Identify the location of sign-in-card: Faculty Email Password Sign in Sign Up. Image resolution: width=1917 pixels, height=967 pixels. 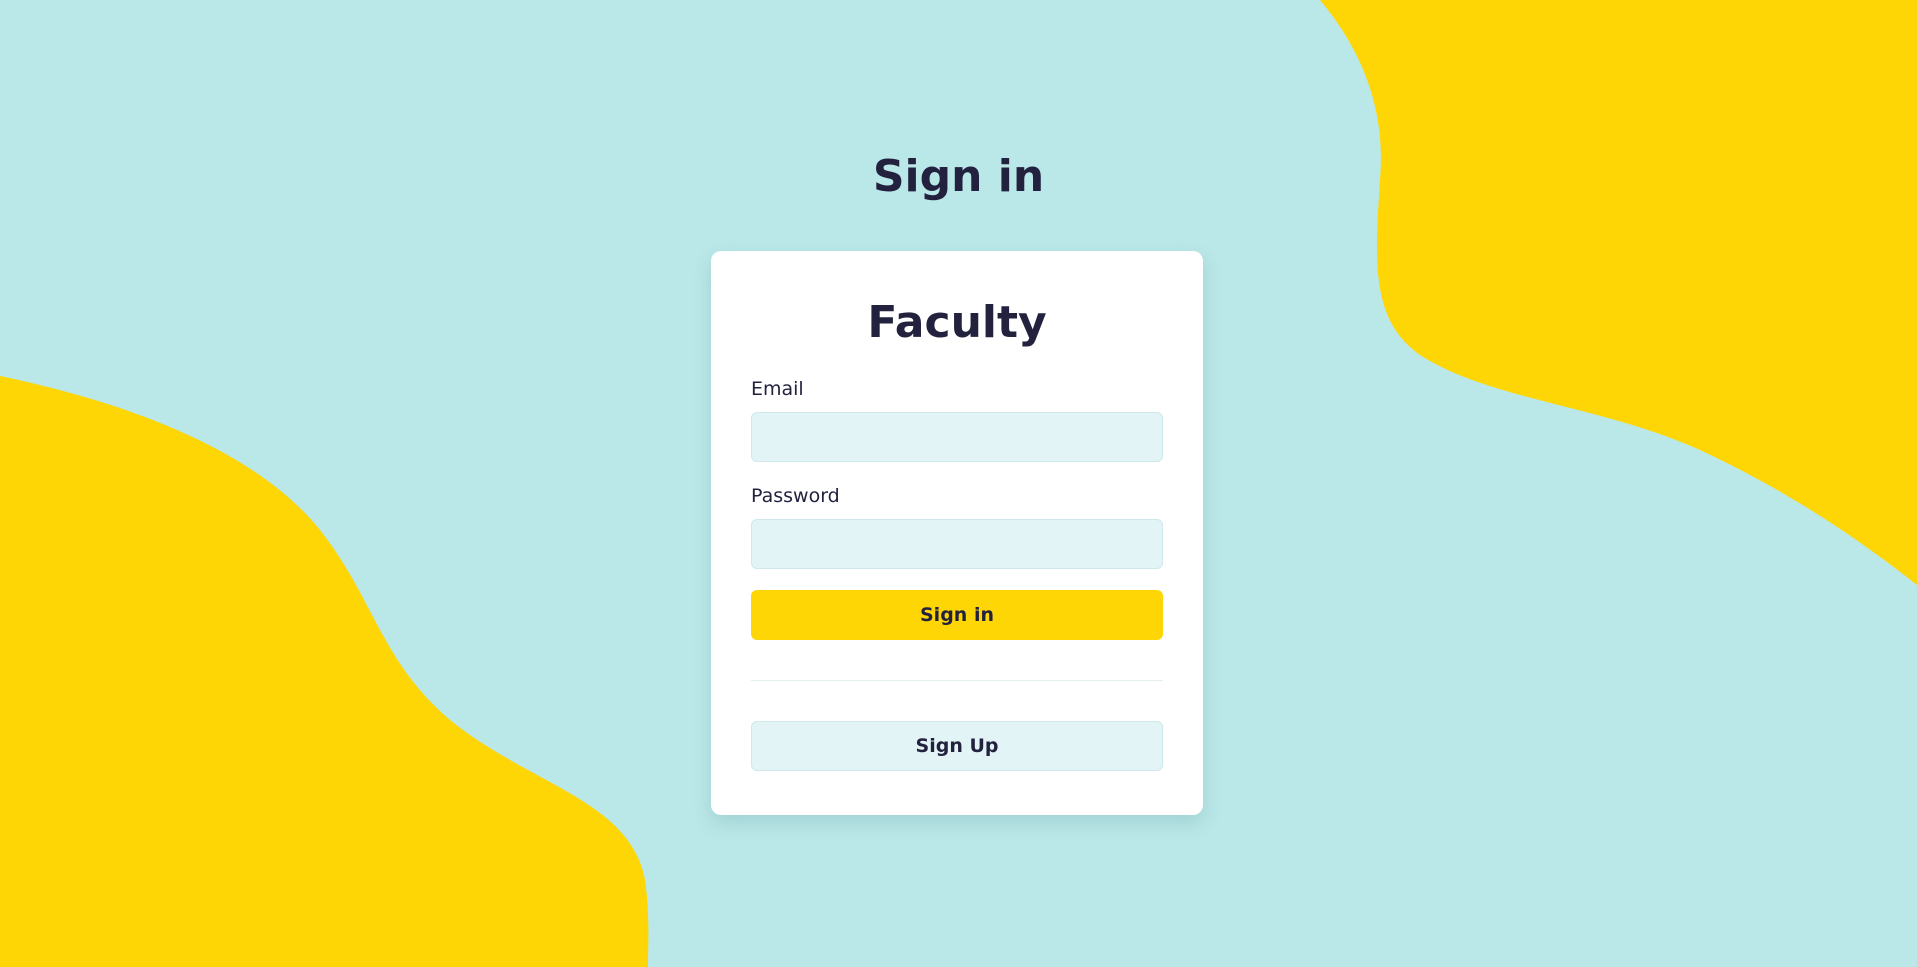
(957, 533).